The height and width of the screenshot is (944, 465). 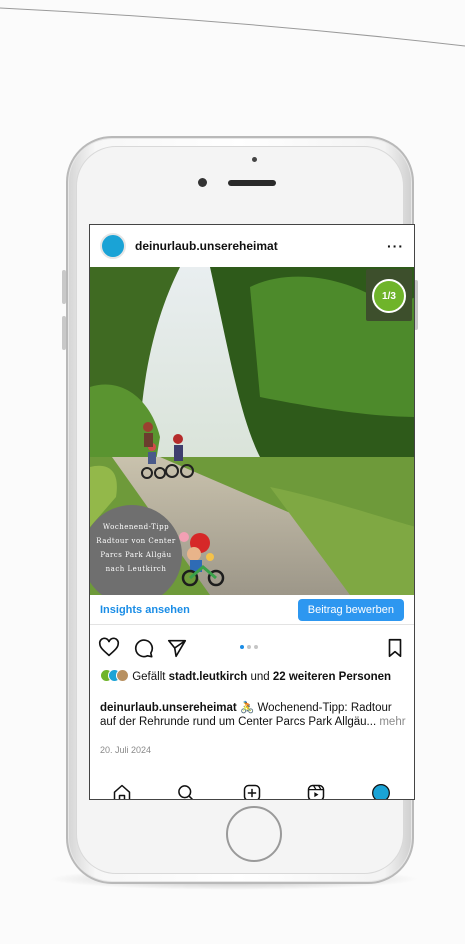 I want to click on decorative-line, so click(x=232, y=27).